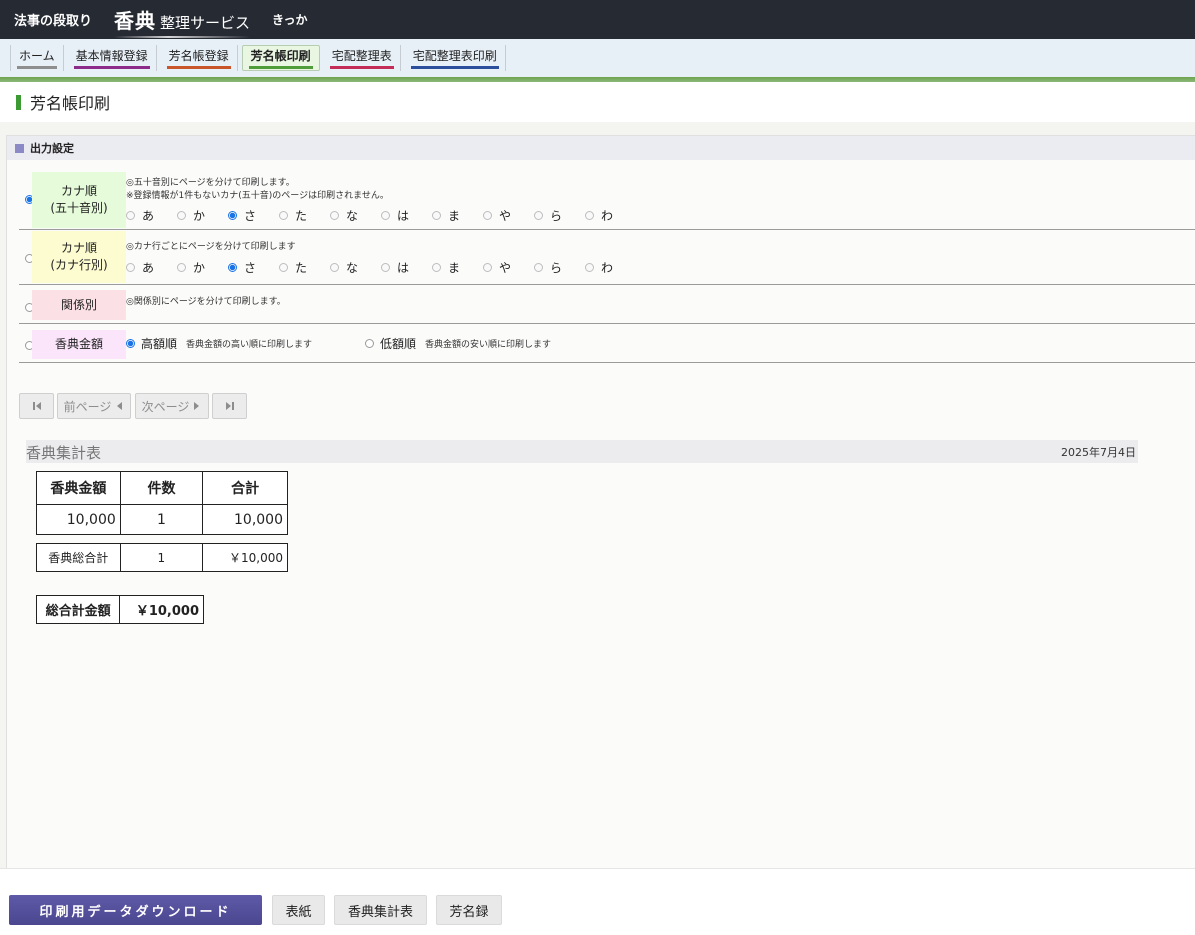 The image size is (1195, 935). I want to click on title-marker, so click(18, 102).